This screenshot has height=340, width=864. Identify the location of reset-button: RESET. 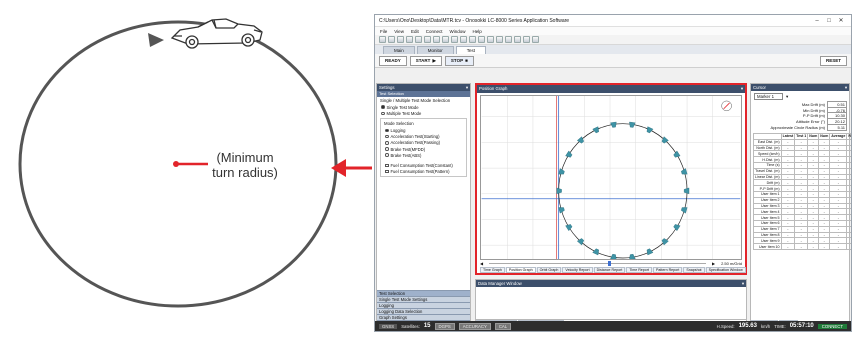
(833, 60).